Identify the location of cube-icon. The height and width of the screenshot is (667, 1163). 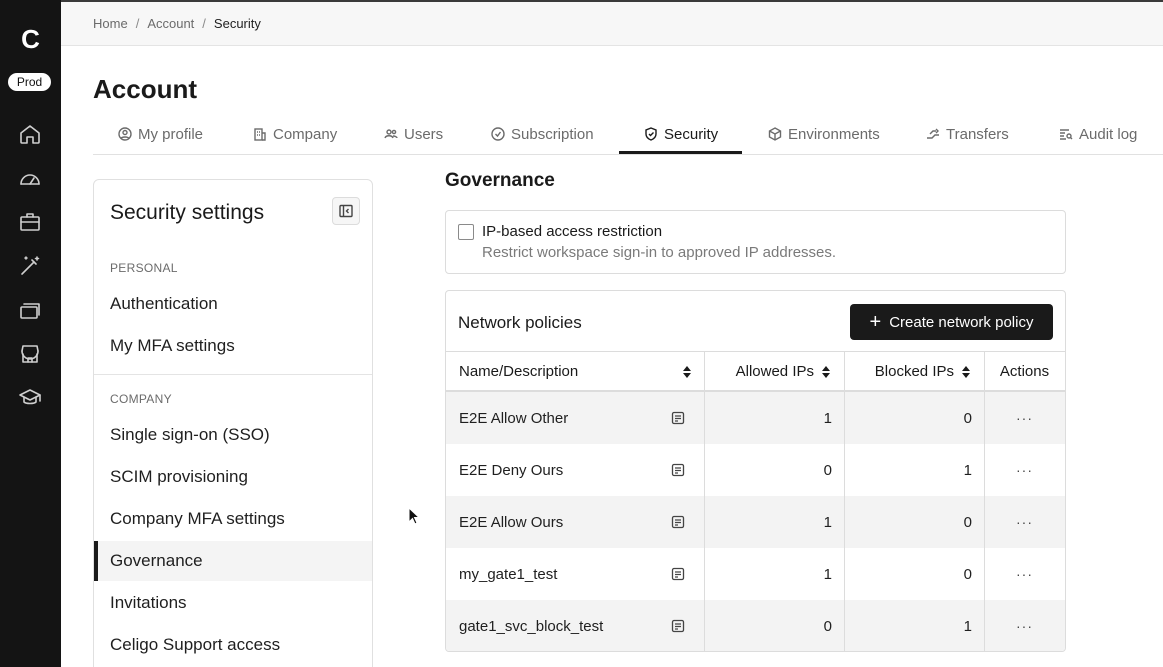
(775, 134).